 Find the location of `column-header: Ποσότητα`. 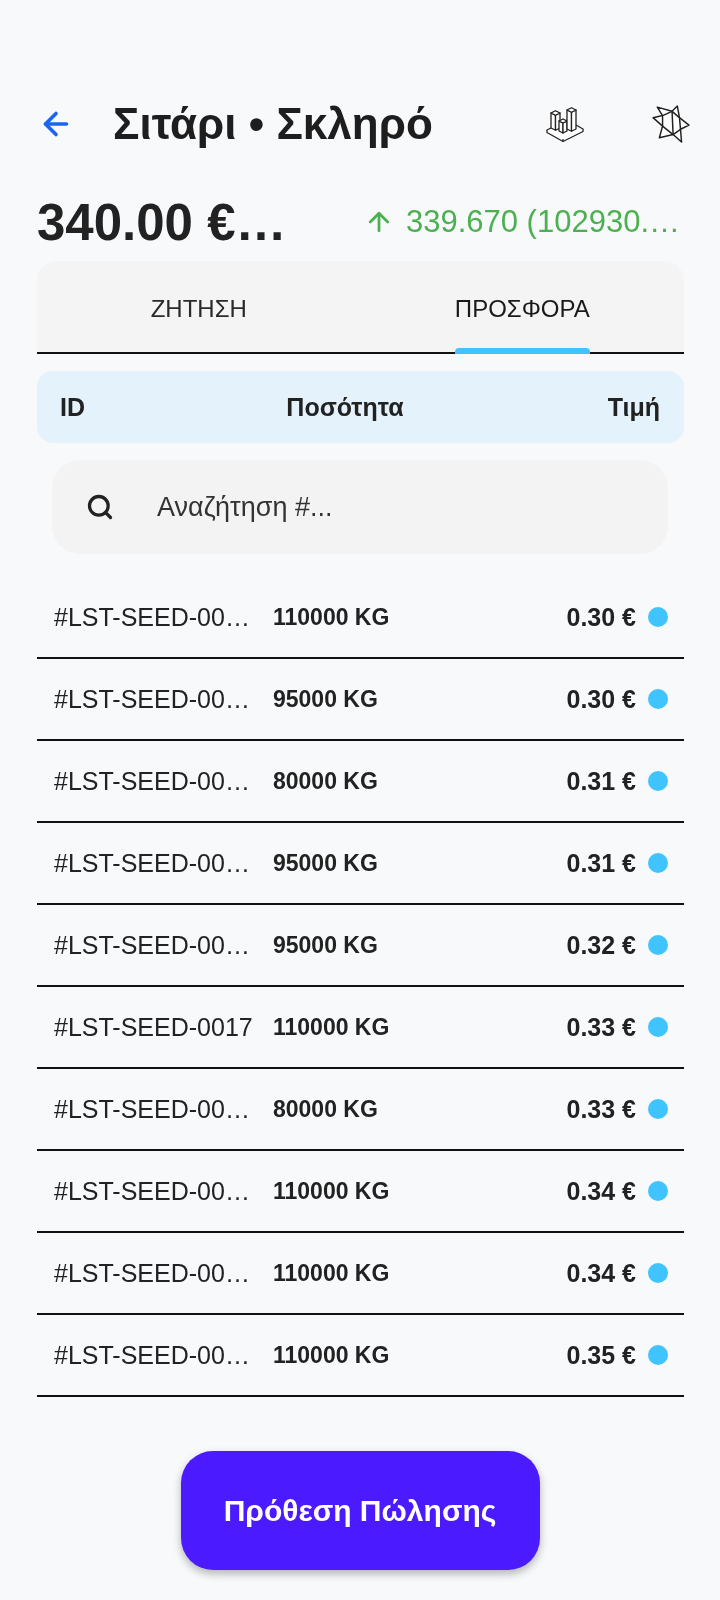

column-header: Ποσότητα is located at coordinates (345, 407).